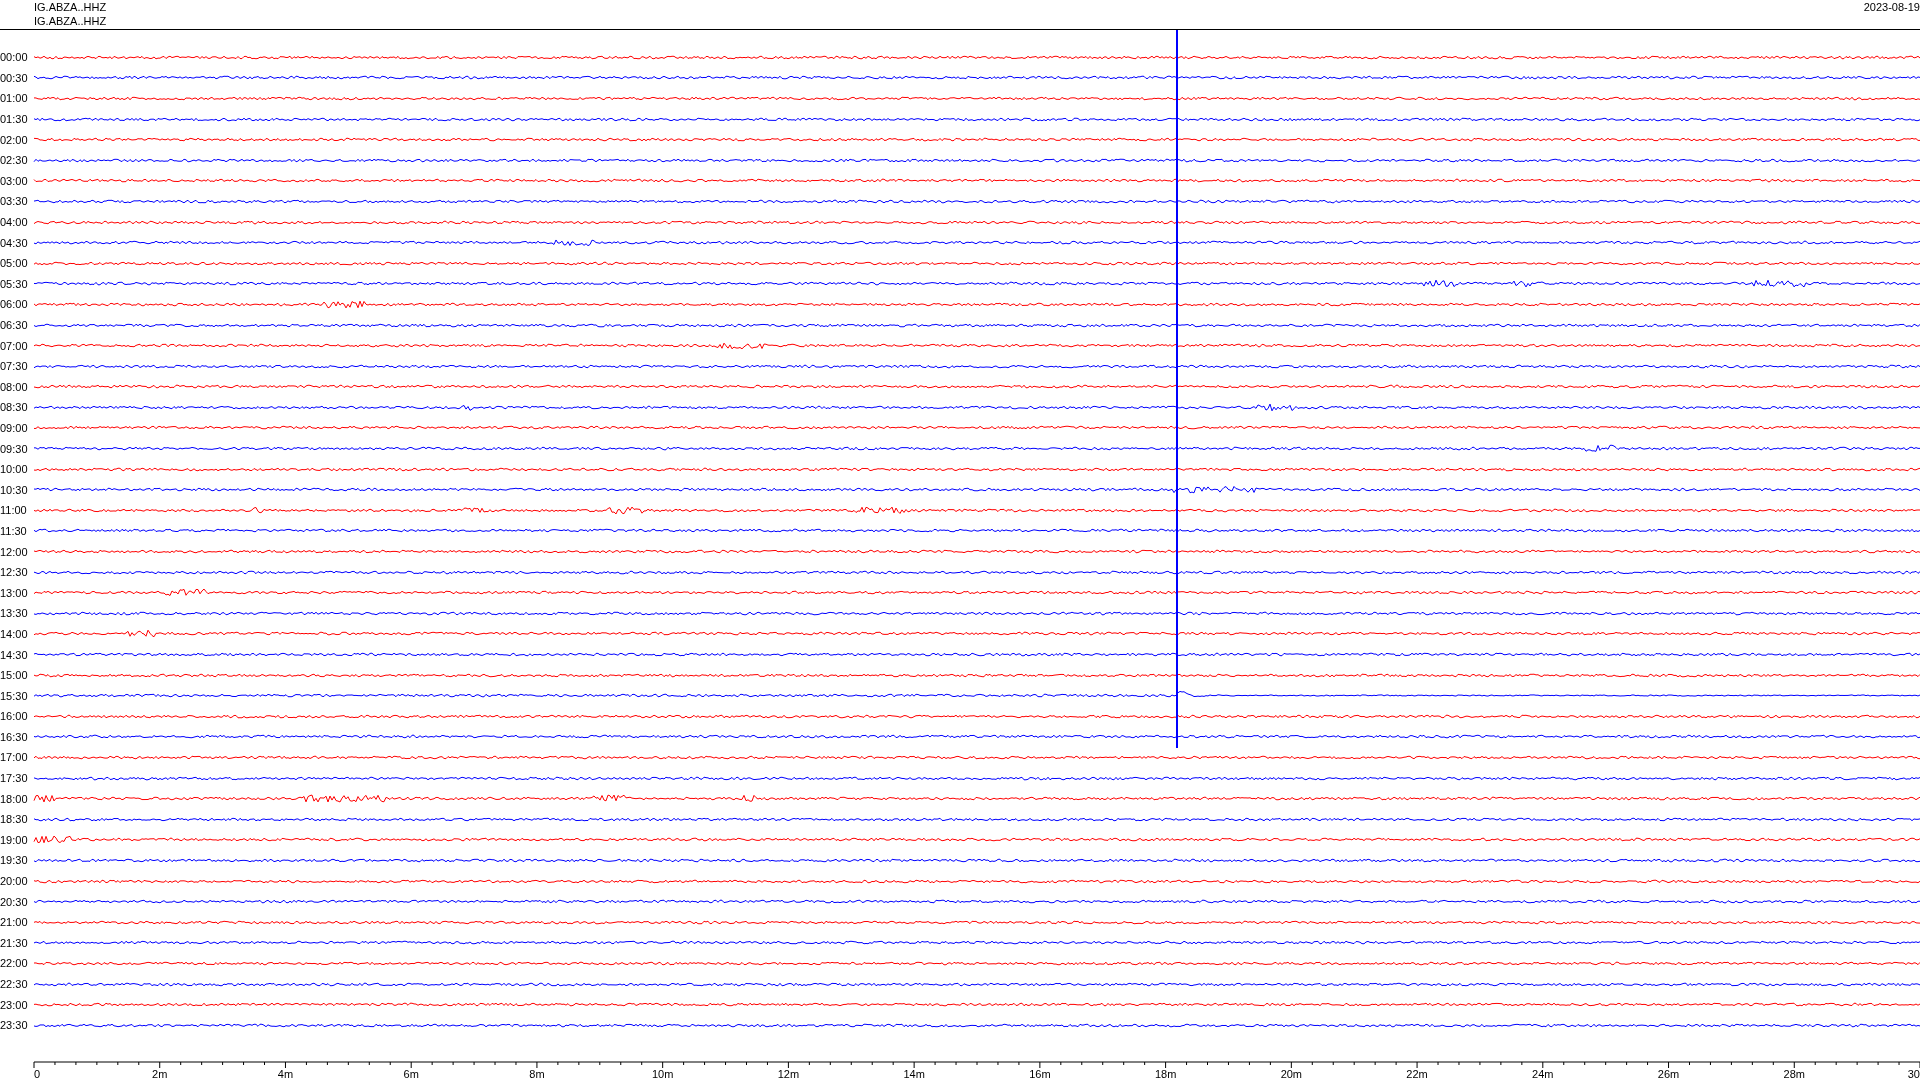 This screenshot has height=1080, width=1920. What do you see at coordinates (14, 922) in the screenshot?
I see `time-label: 21:00` at bounding box center [14, 922].